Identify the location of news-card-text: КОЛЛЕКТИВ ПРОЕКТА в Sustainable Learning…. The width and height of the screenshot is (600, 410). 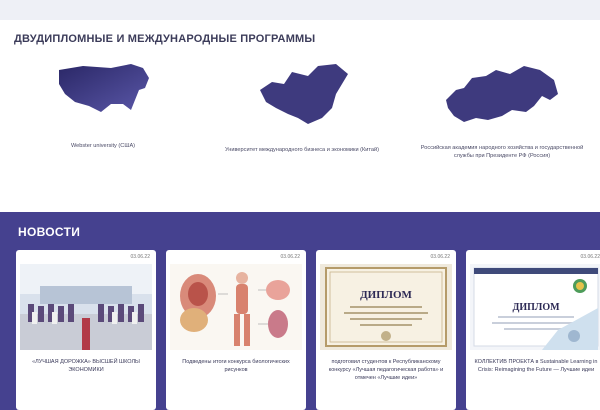
(536, 366).